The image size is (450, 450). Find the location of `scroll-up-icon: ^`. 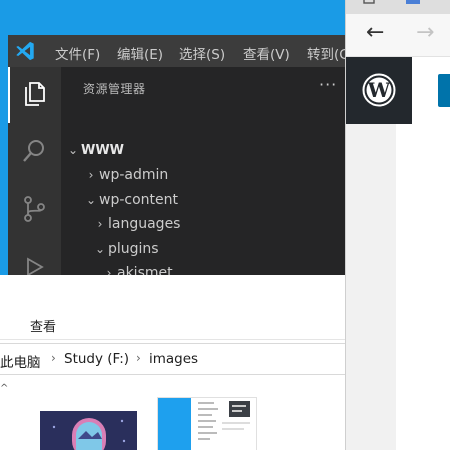

scroll-up-icon: ^ is located at coordinates (5, 388).